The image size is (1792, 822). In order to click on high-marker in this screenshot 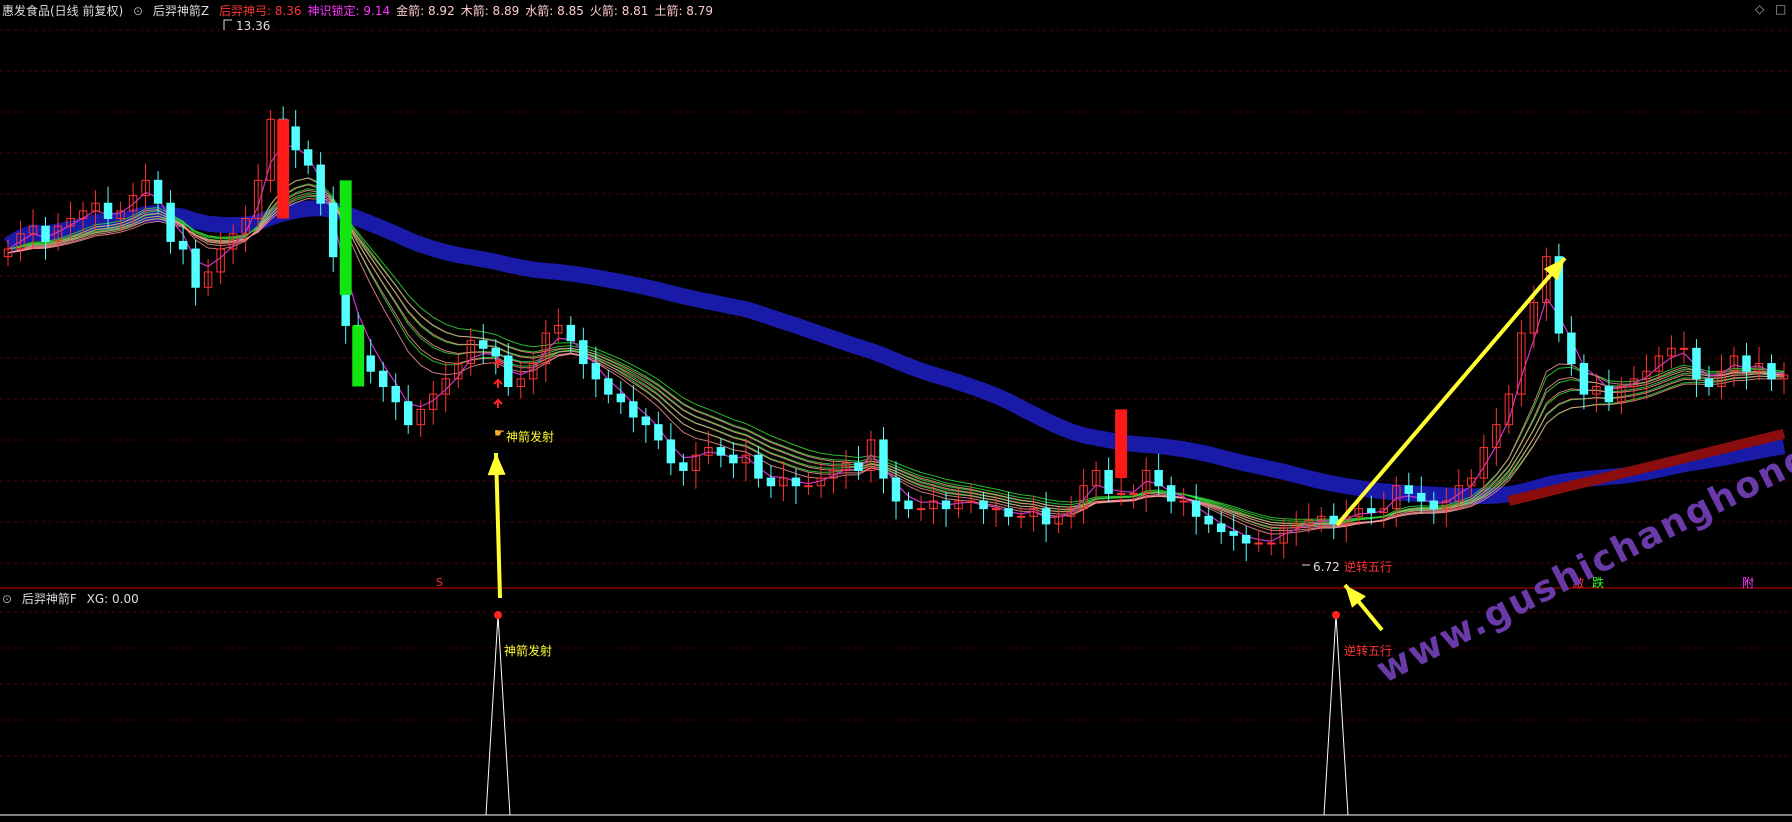, I will do `click(227, 24)`.